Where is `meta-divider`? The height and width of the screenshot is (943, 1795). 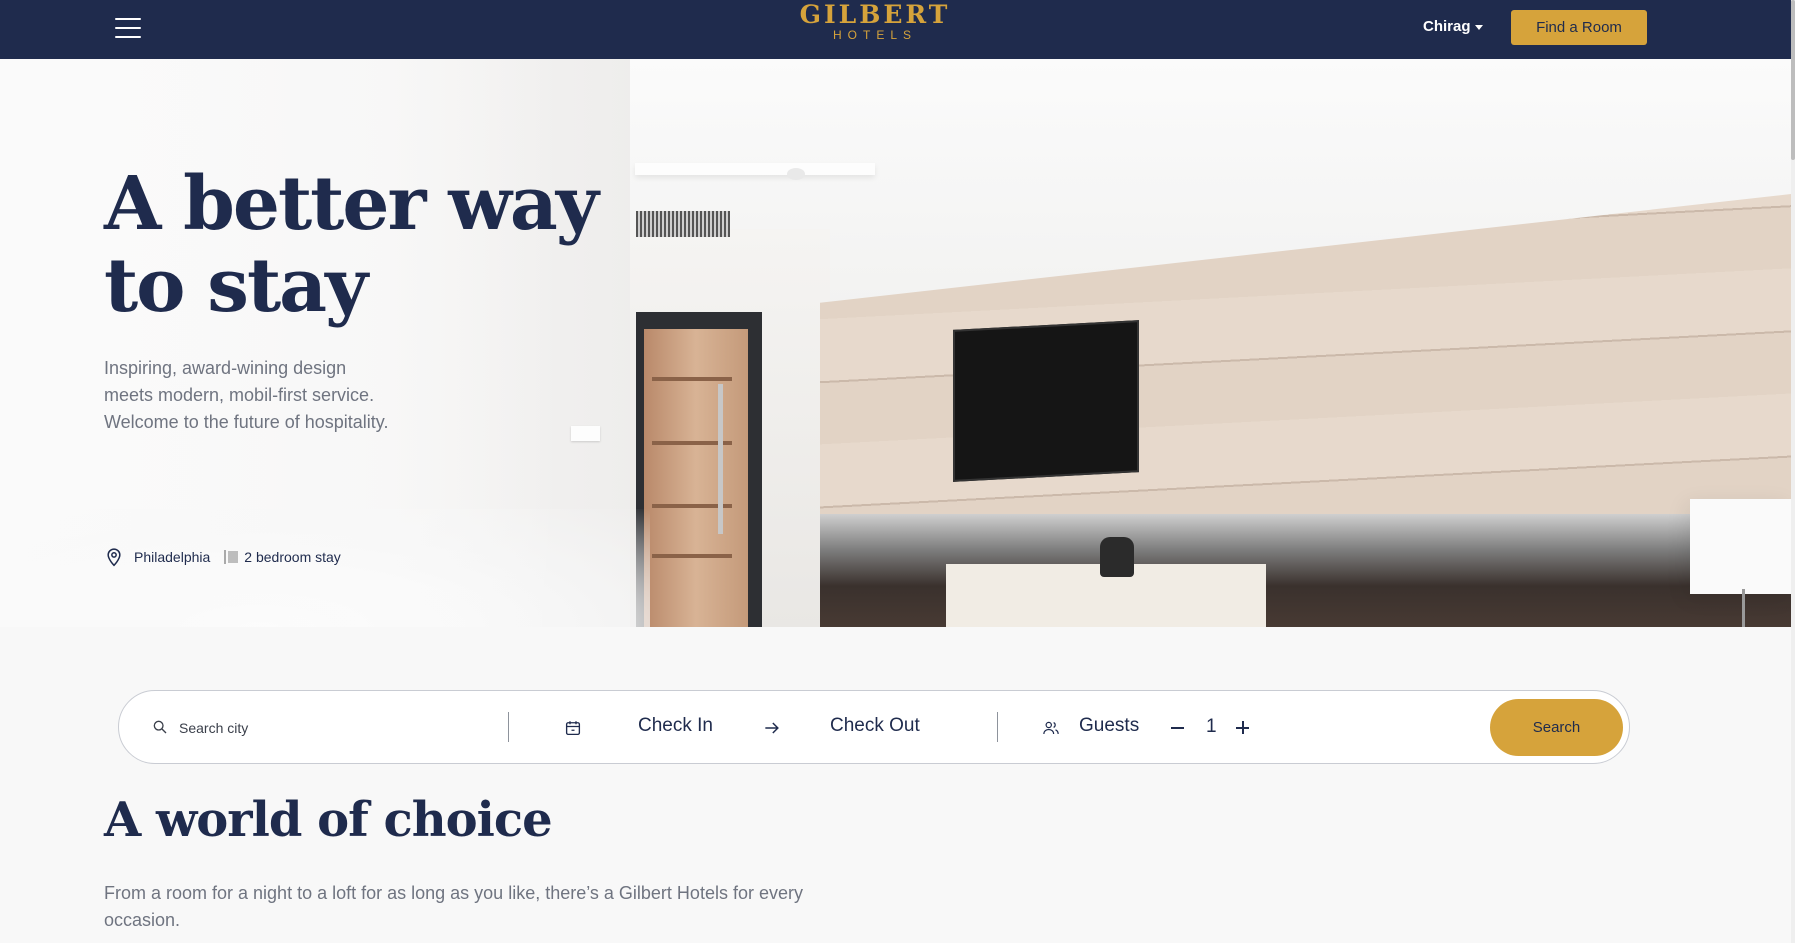 meta-divider is located at coordinates (225, 557).